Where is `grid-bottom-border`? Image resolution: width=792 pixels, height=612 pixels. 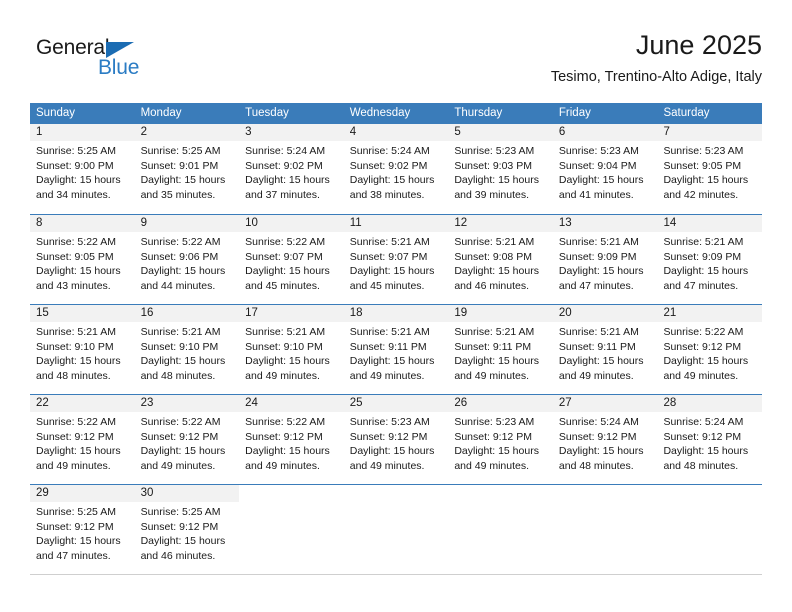
grid-bottom-border is located at coordinates (396, 574).